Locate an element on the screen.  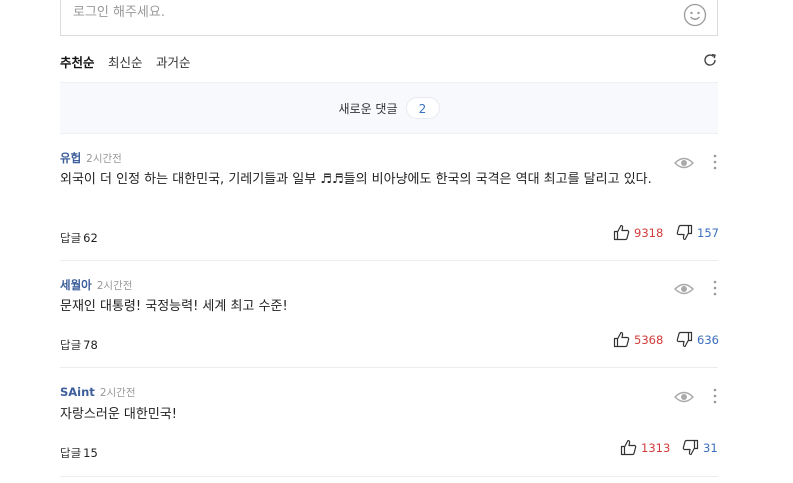
like-count: 5368 is located at coordinates (649, 339).